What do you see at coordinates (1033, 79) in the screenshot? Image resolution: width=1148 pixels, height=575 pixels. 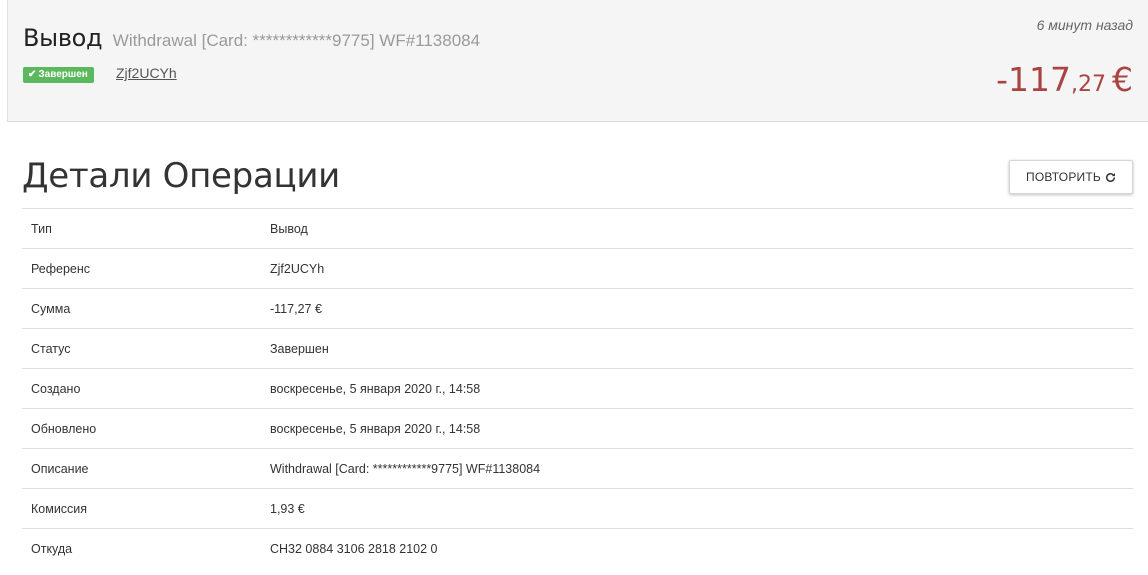 I see `amount-integer: -117` at bounding box center [1033, 79].